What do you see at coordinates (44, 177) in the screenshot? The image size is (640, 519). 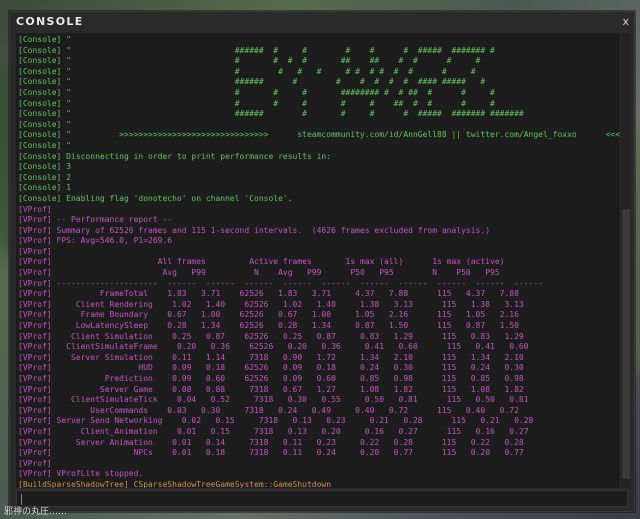 I see `console-line: [Console] 2` at bounding box center [44, 177].